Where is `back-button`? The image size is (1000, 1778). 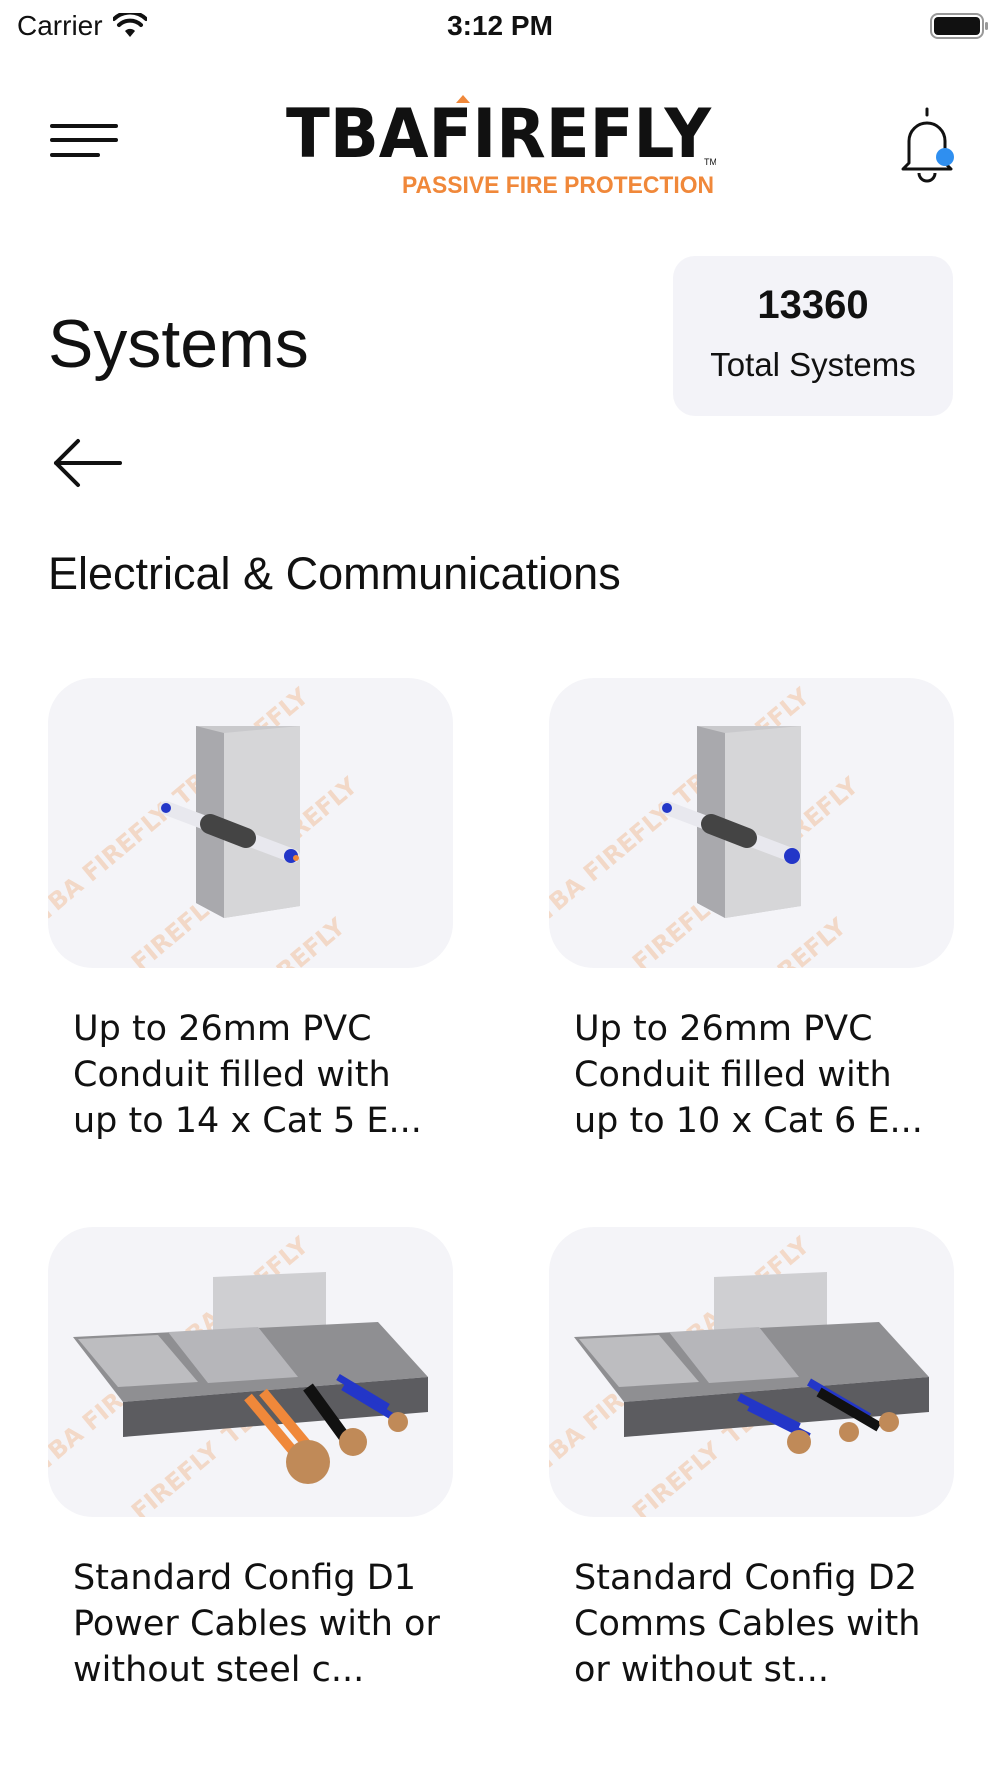 back-button is located at coordinates (87, 463).